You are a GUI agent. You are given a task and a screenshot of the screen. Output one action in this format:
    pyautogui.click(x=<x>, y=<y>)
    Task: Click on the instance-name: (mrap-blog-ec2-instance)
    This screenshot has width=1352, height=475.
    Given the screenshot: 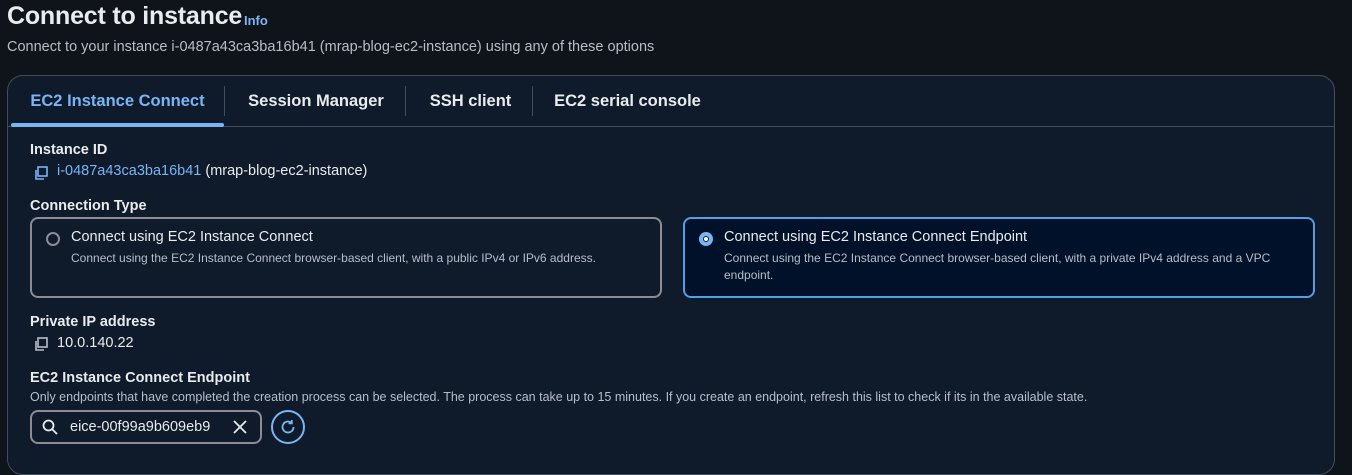 What is the action you would take?
    pyautogui.click(x=286, y=171)
    